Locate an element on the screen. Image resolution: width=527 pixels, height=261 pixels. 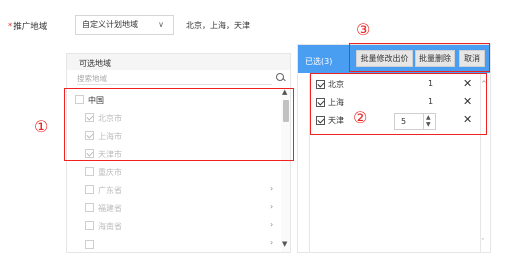
bid-stepper: 5 ▲ ▼ is located at coordinates (415, 121).